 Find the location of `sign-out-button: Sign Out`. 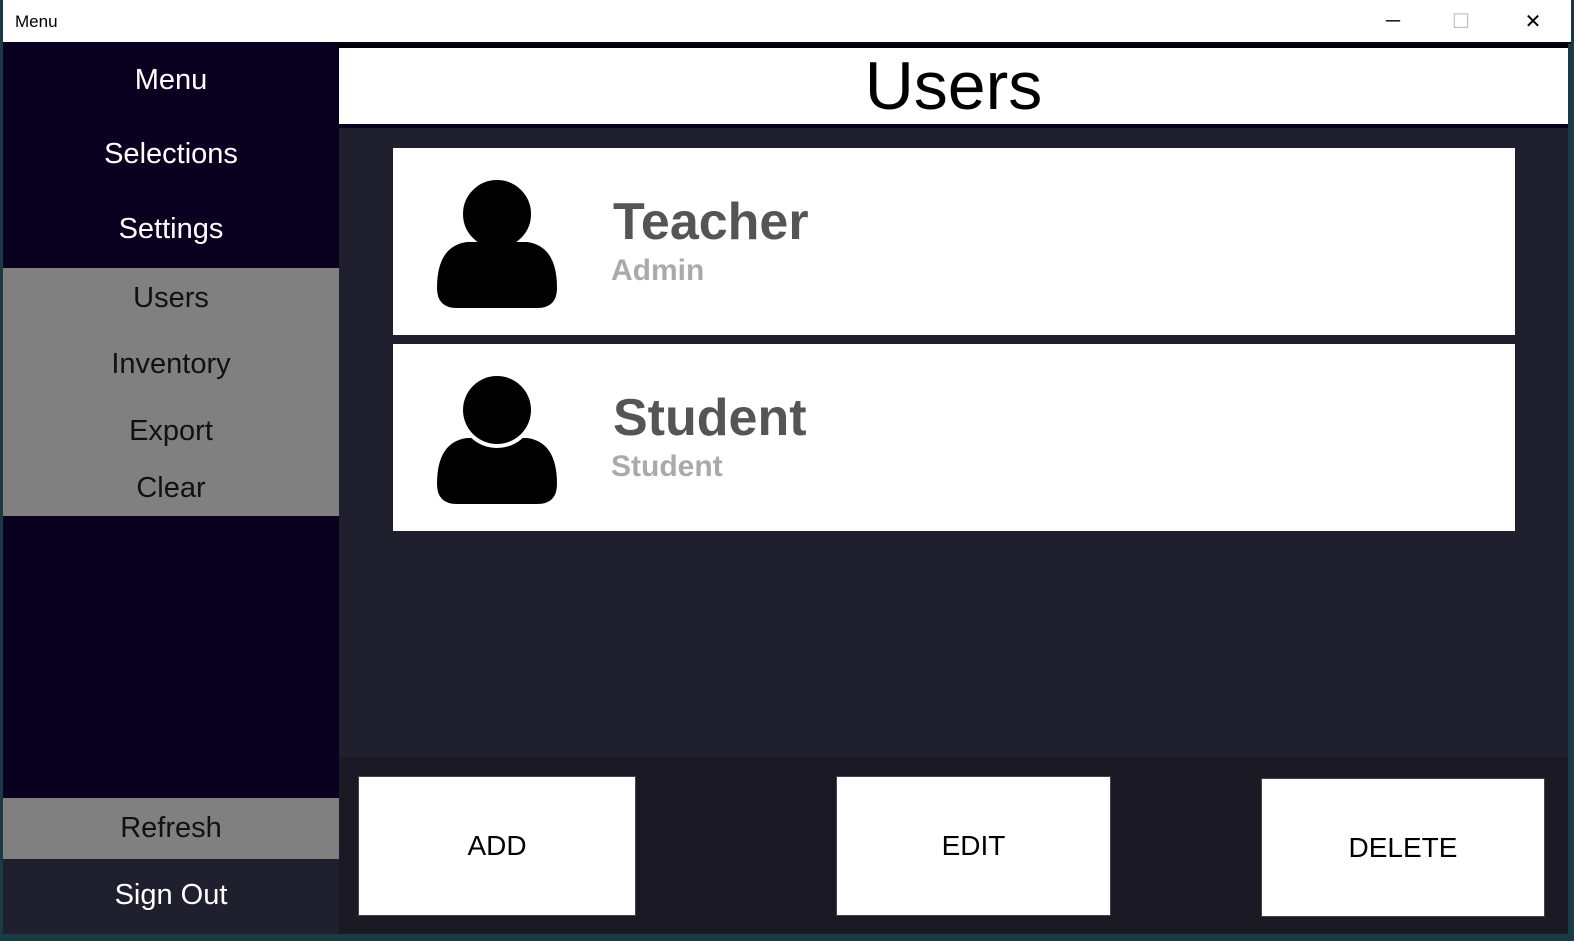

sign-out-button: Sign Out is located at coordinates (171, 896).